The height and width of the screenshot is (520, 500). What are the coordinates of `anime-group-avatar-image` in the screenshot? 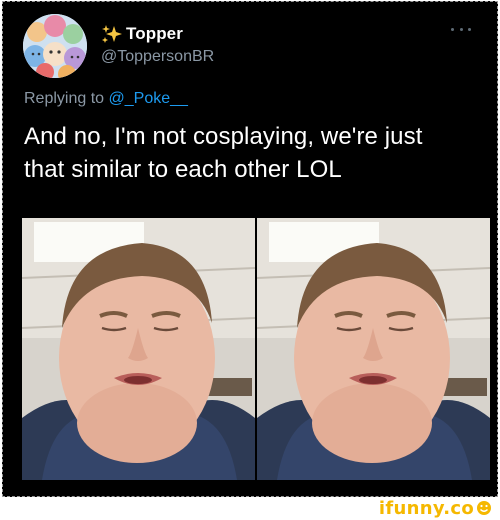 It's located at (55, 46).